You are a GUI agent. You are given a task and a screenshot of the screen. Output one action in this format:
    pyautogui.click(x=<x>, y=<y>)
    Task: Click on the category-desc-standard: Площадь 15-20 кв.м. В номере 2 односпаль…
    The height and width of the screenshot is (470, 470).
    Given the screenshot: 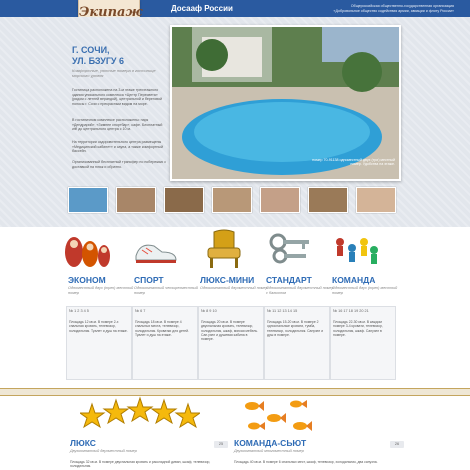 What is the action you would take?
    pyautogui.click(x=295, y=328)
    